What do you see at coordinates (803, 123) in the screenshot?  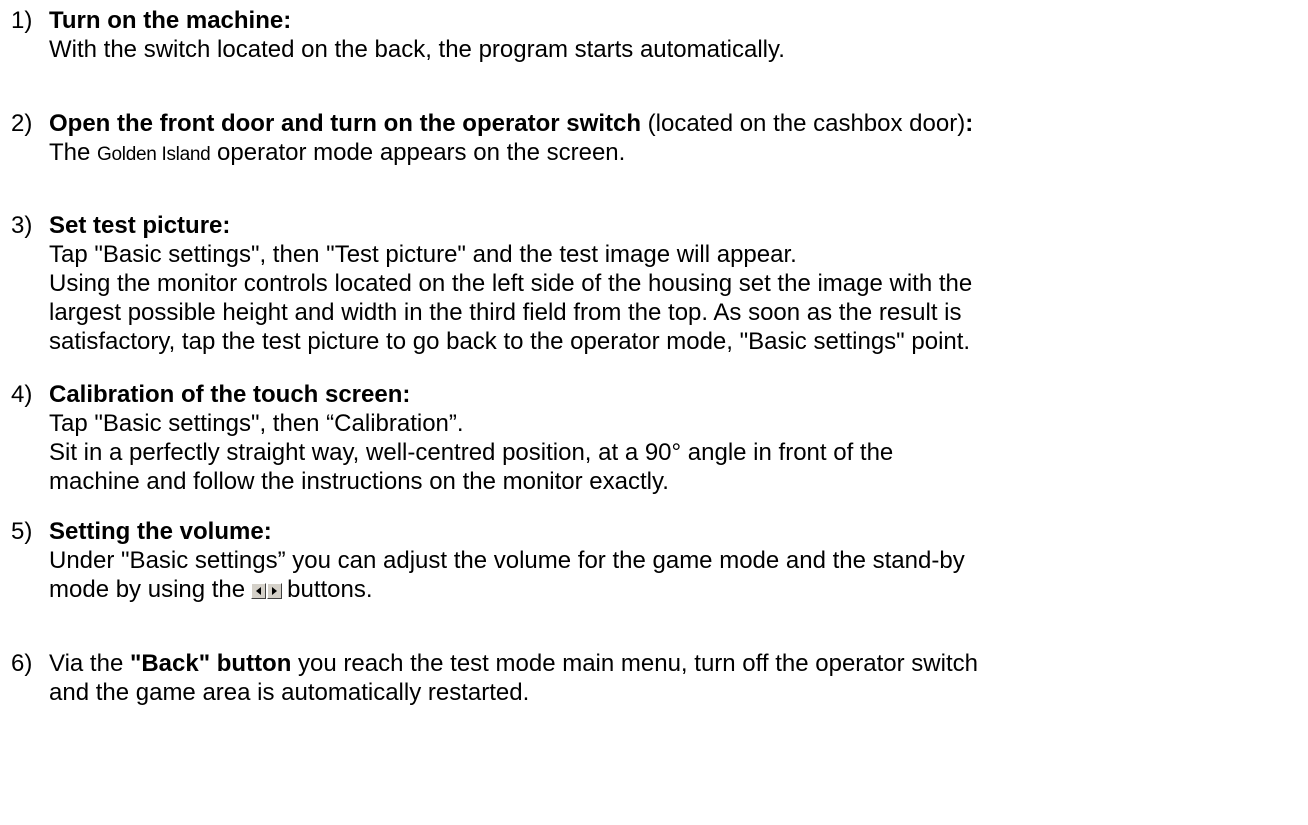 I see `step-title-suffix: (located on the cashbox door)` at bounding box center [803, 123].